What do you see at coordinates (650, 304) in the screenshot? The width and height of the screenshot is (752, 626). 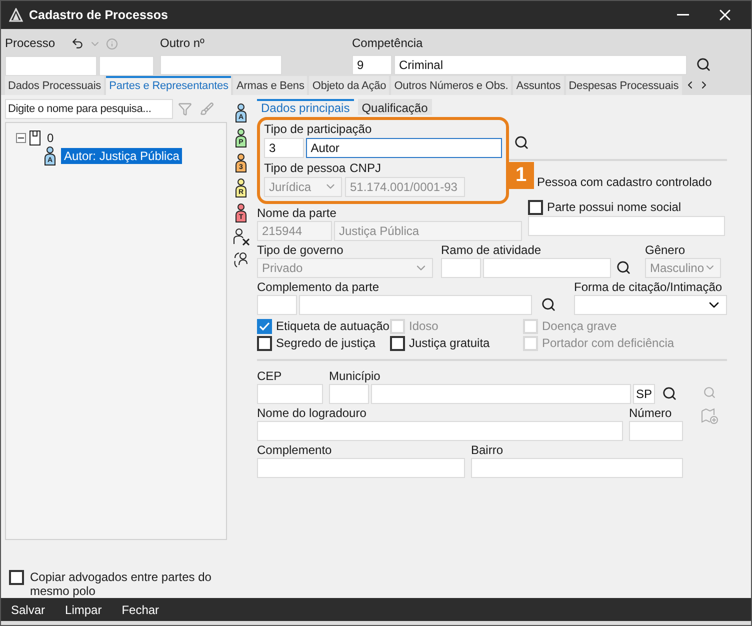 I see `dropdown` at bounding box center [650, 304].